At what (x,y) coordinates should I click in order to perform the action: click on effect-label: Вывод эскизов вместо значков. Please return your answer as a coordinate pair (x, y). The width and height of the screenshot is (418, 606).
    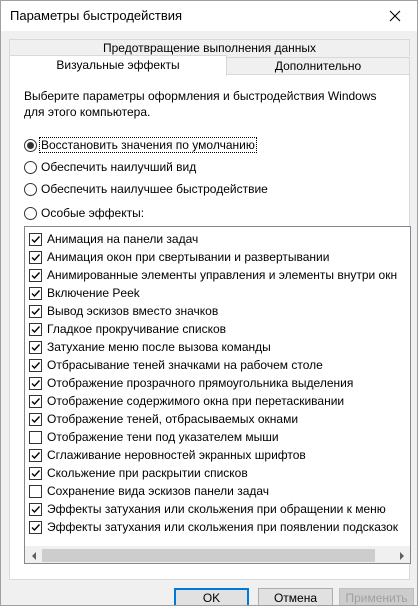
    Looking at the image, I should click on (133, 311).